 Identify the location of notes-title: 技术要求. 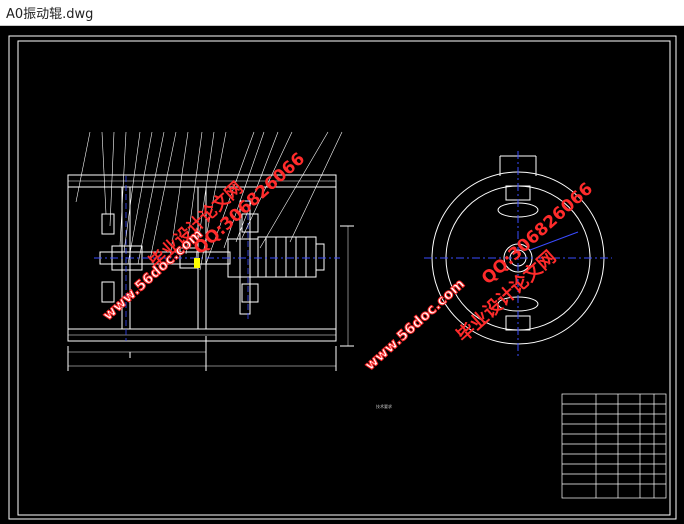
(384, 406).